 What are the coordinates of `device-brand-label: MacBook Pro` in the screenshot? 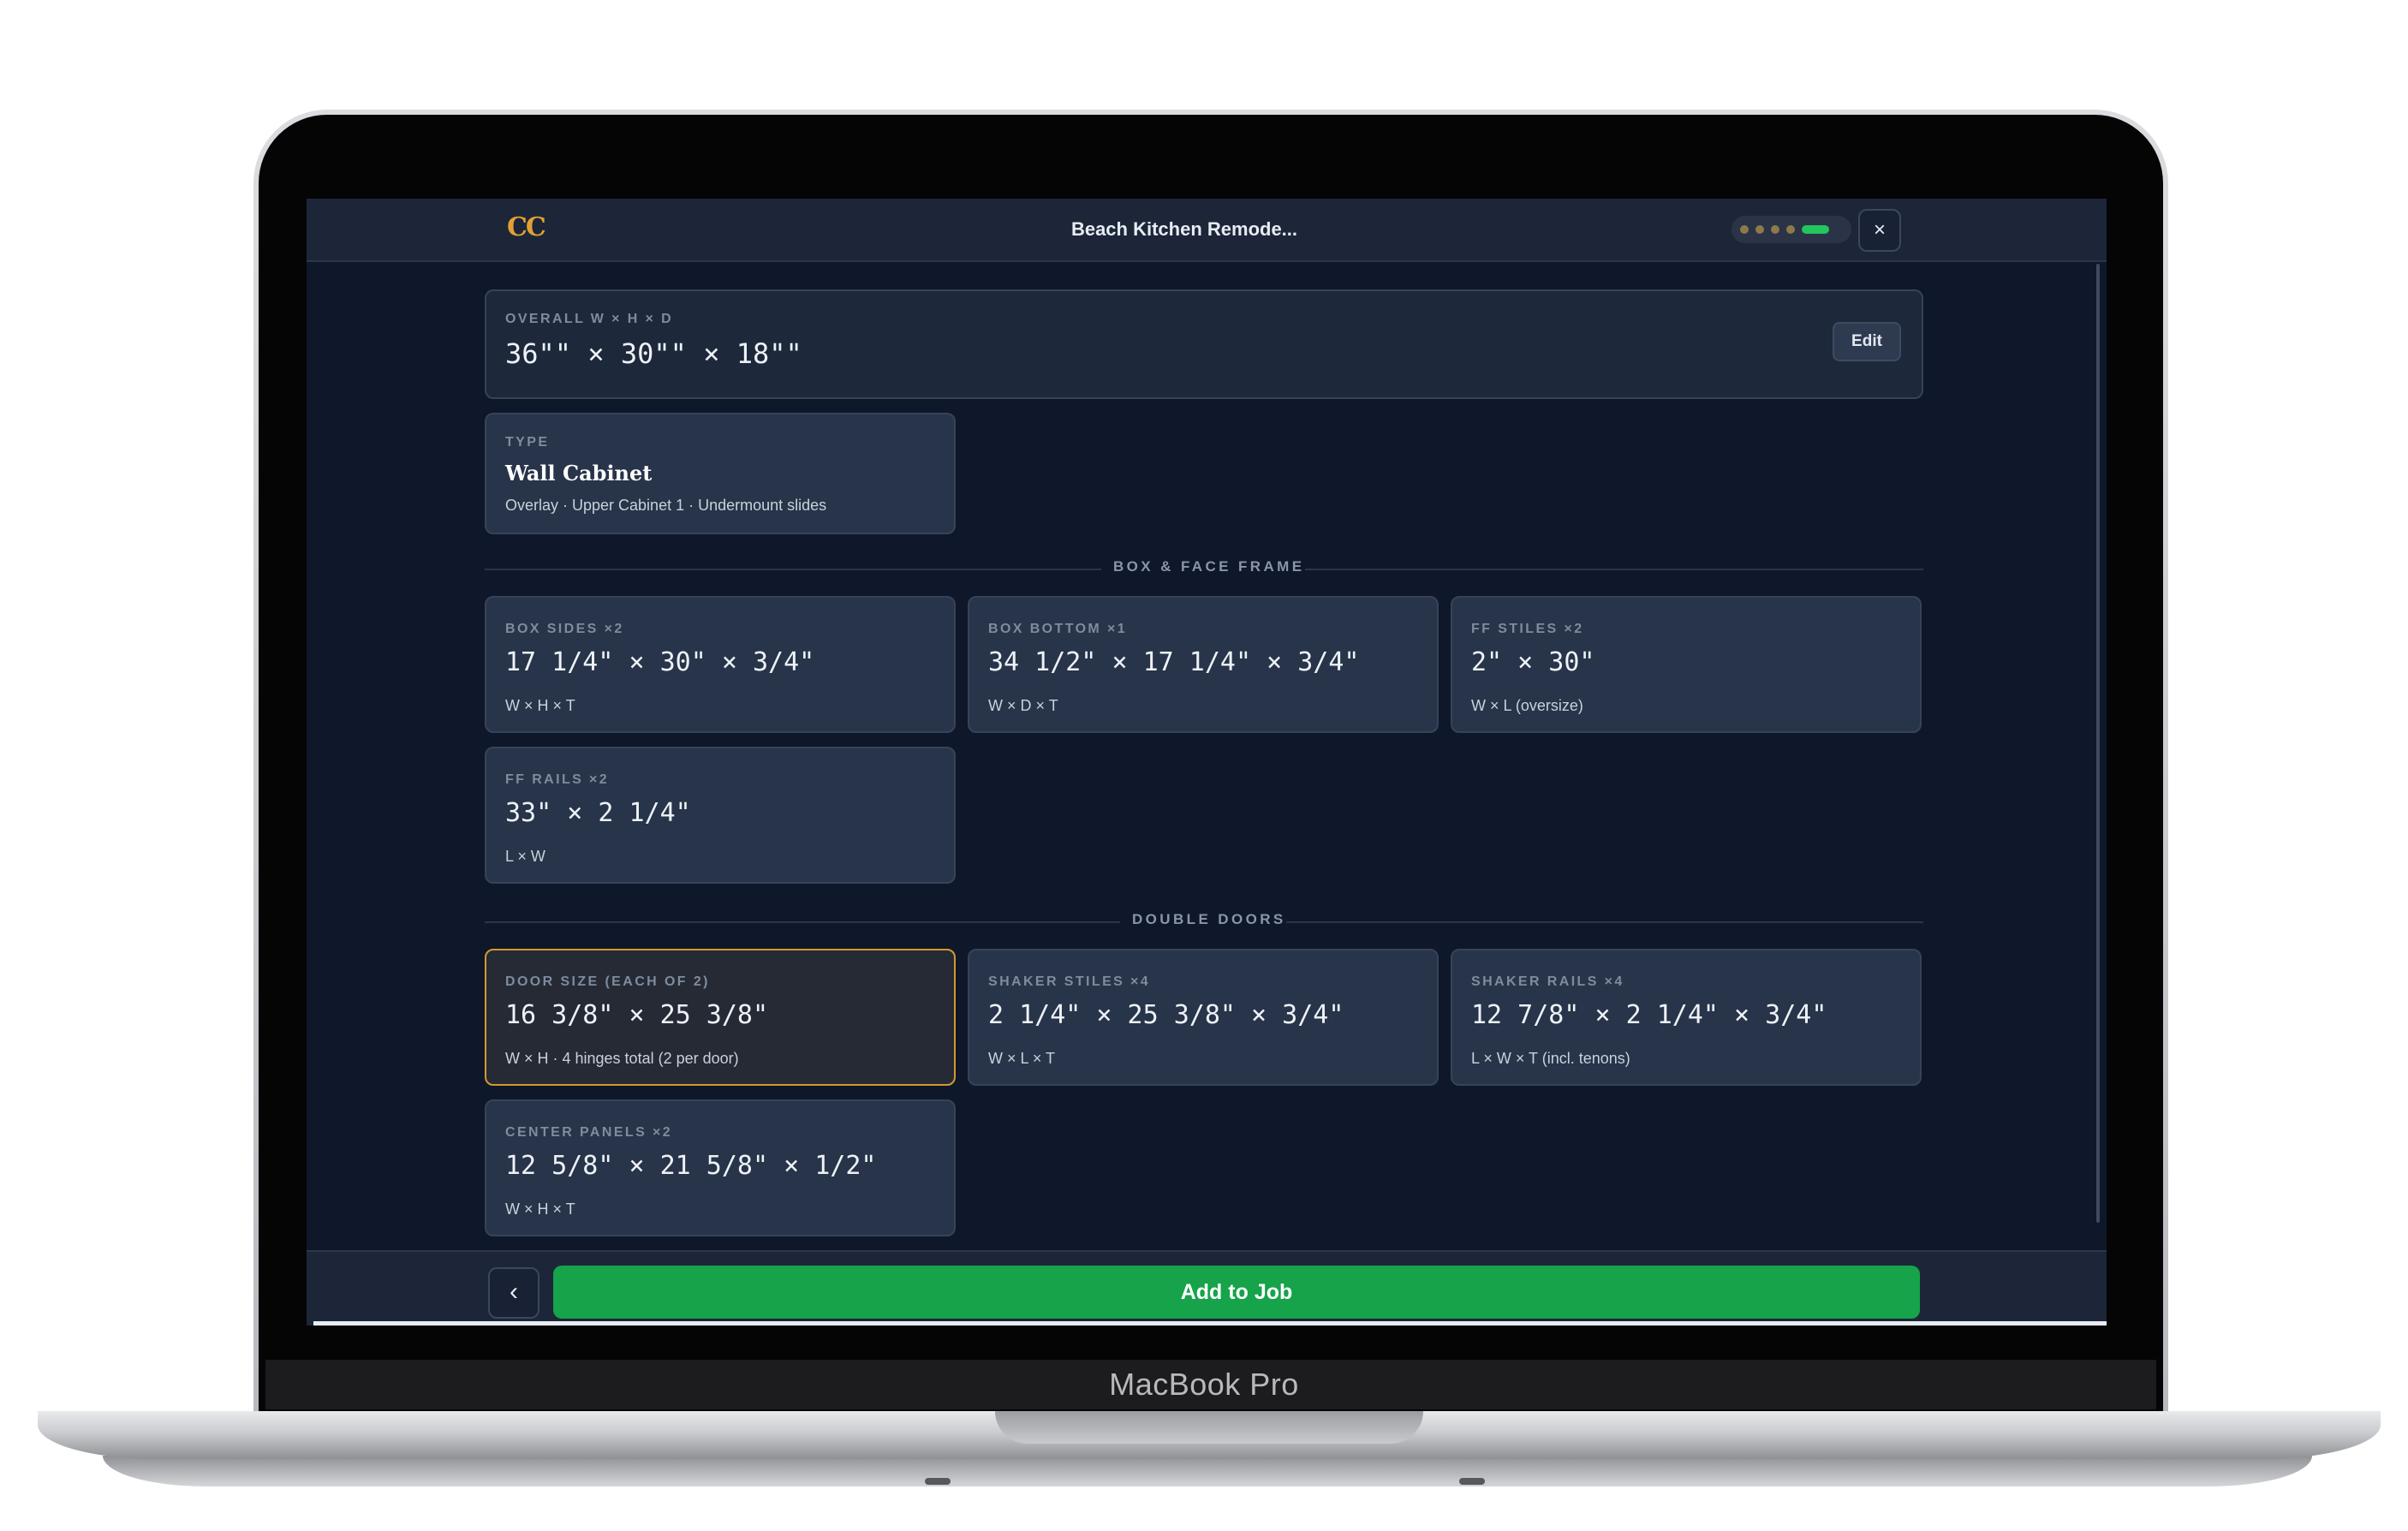 It's located at (1204, 1385).